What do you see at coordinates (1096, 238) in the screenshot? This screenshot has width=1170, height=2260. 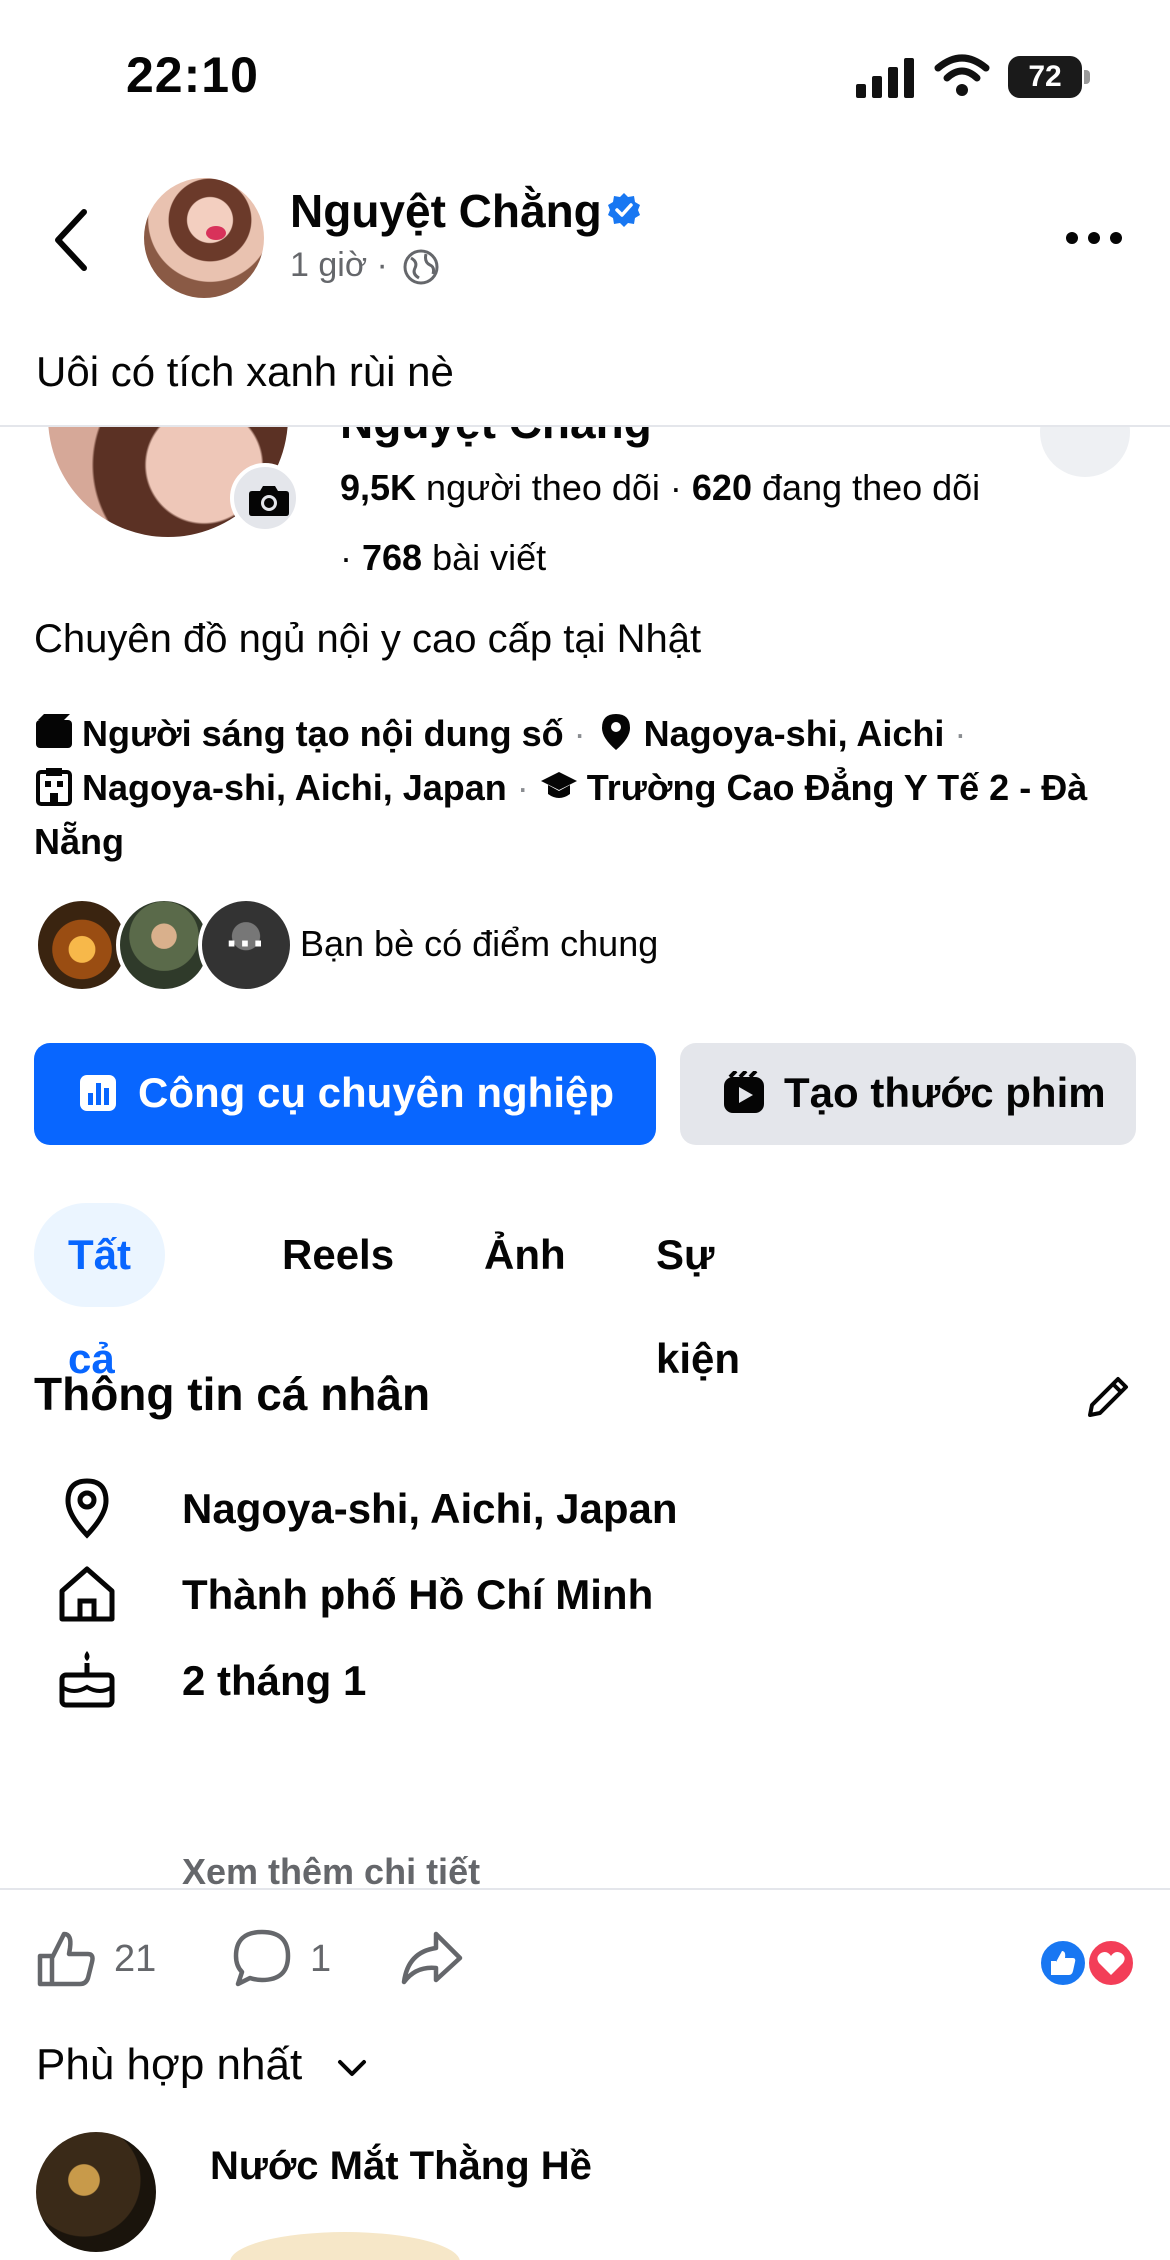 I see `more-options-icon` at bounding box center [1096, 238].